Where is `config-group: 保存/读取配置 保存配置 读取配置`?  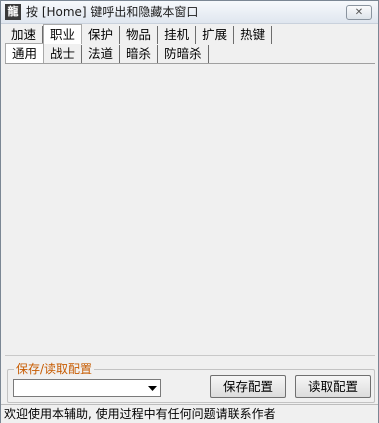 config-group: 保存/读取配置 保存配置 读取配置 is located at coordinates (191, 382).